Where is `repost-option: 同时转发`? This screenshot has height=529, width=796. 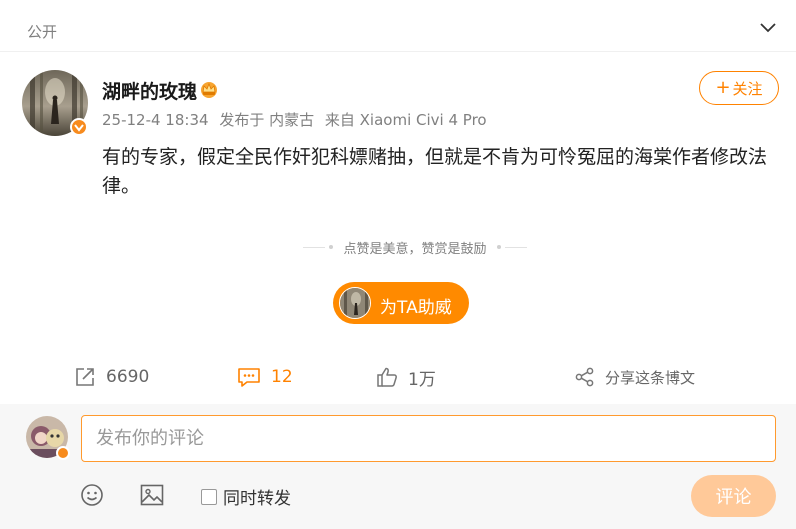
repost-option: 同时转发 is located at coordinates (246, 496).